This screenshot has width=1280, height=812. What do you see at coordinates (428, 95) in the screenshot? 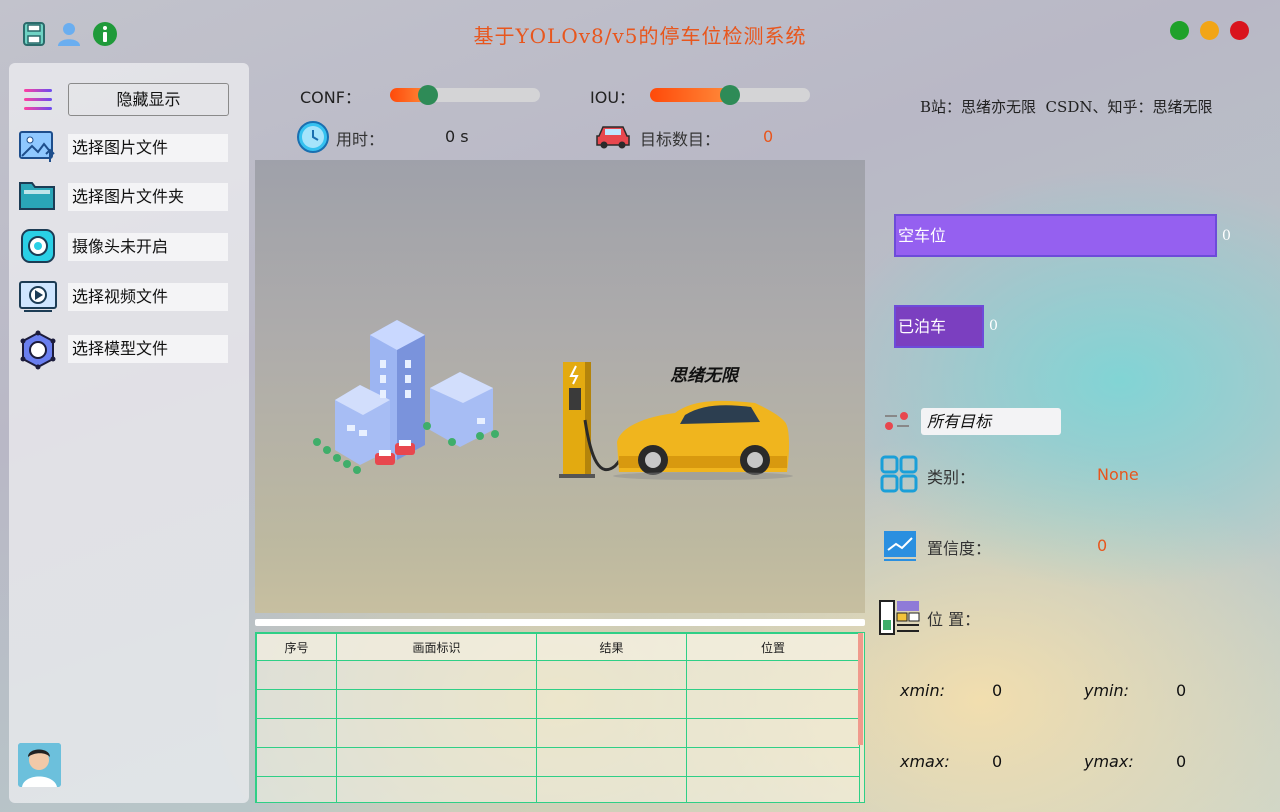
I see `conf-slider-handle` at bounding box center [428, 95].